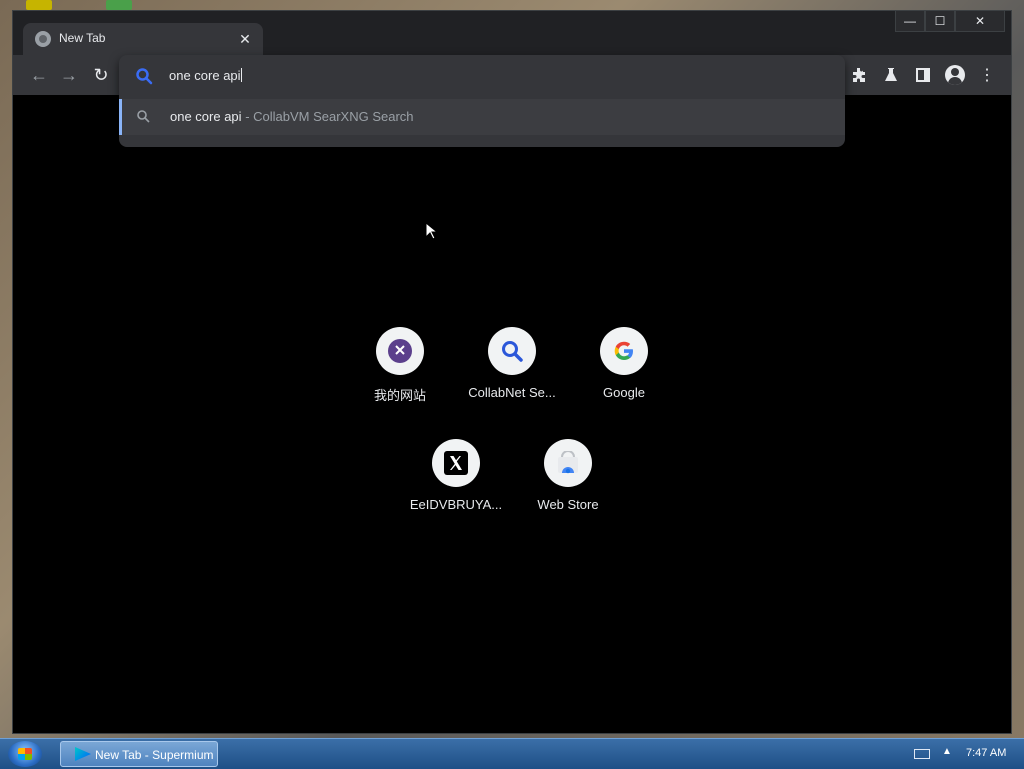  I want to click on tab-title: New Tab, so click(82, 38).